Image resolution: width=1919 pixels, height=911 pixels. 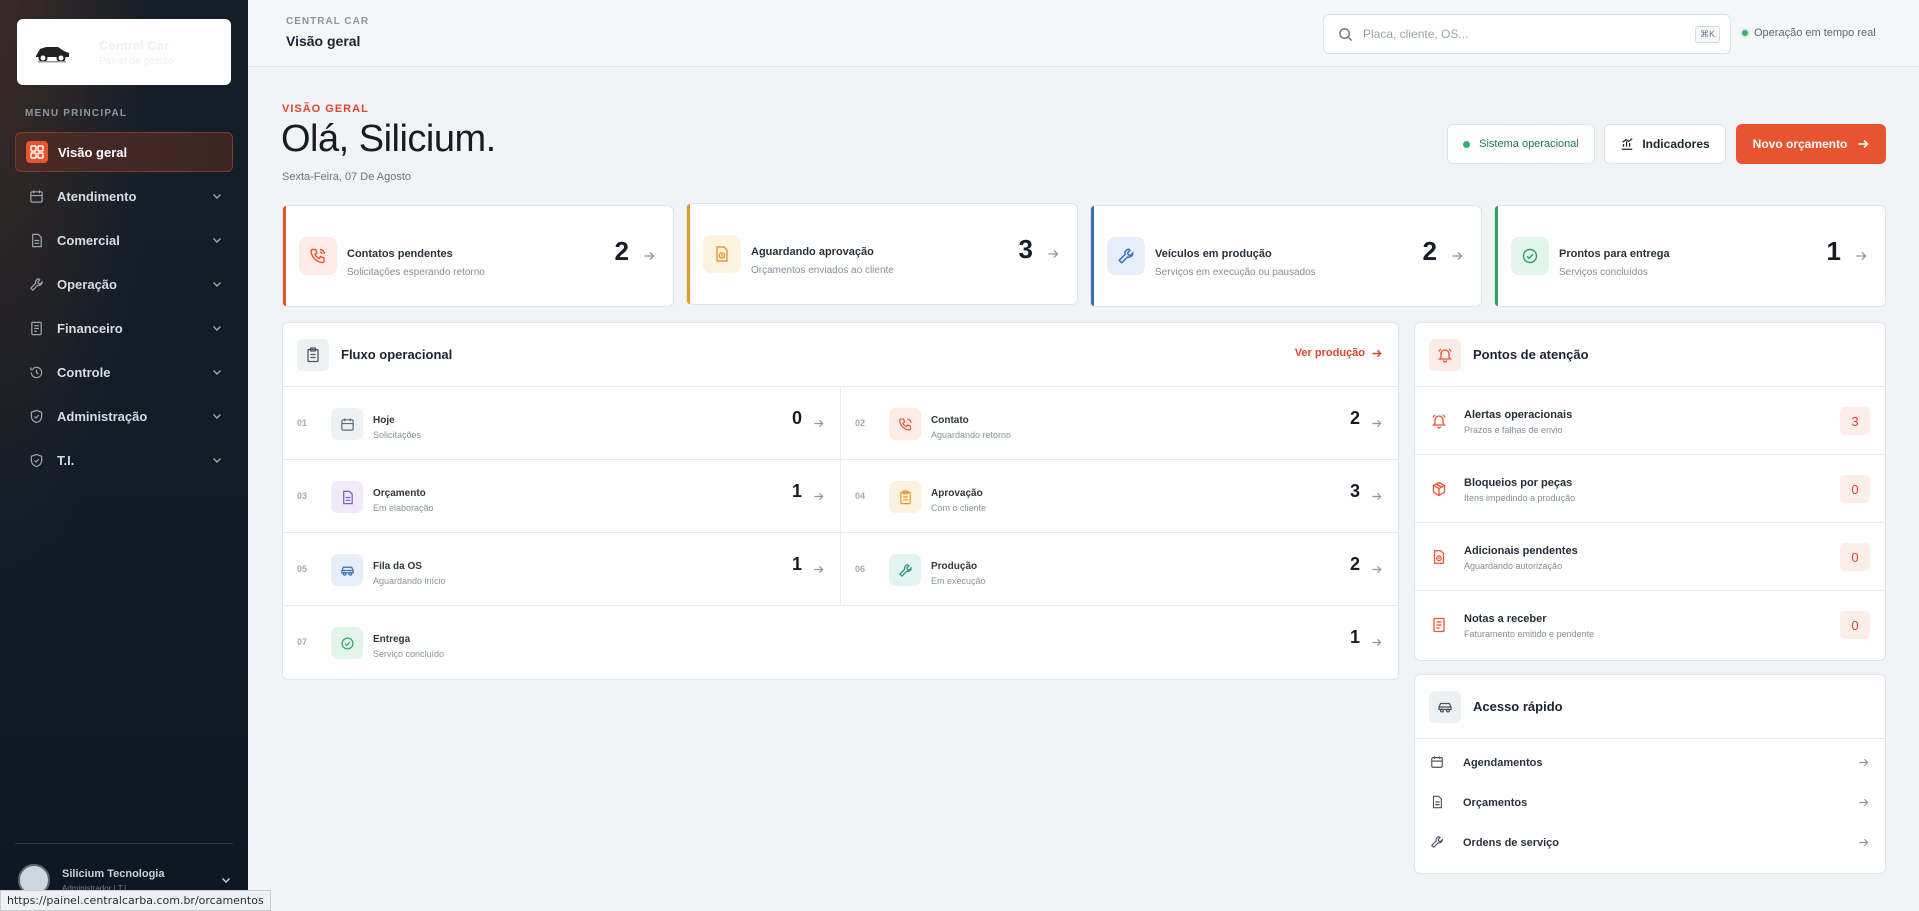 What do you see at coordinates (1520, 498) in the screenshot?
I see `attention-item-subtitle: Itens impedindo a produção` at bounding box center [1520, 498].